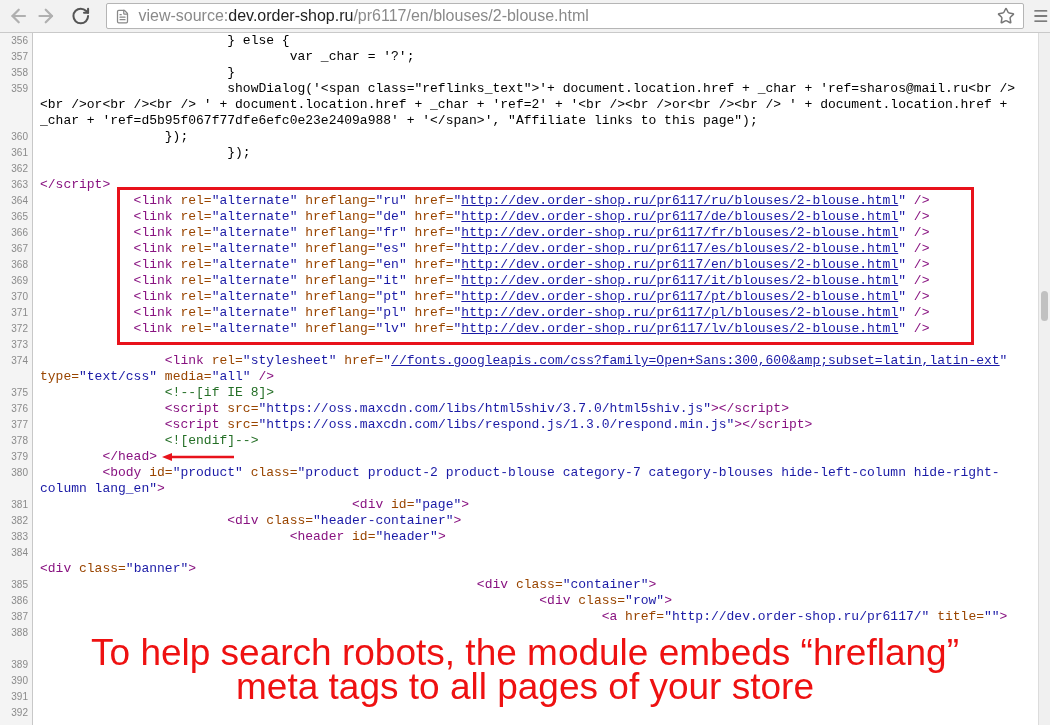  I want to click on code-line: <div class="header-container">, so click(344, 521).